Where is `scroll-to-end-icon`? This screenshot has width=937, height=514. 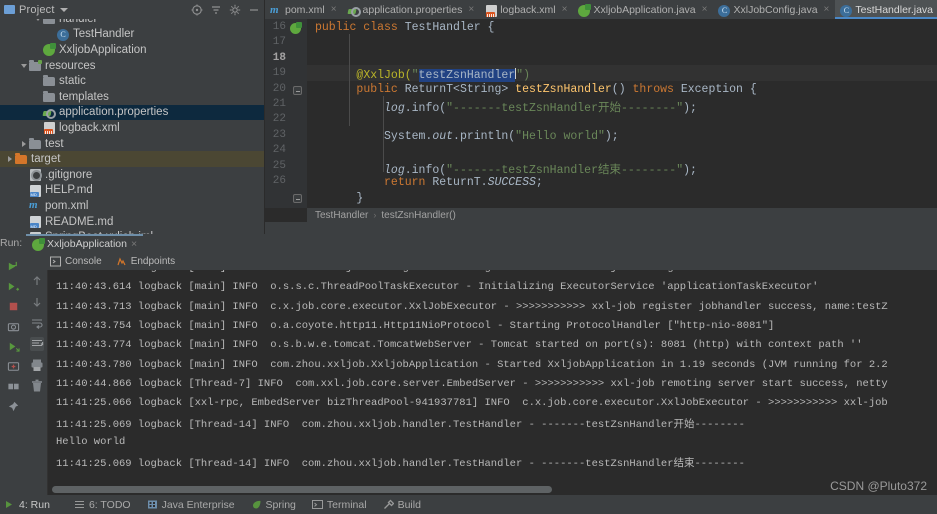
scroll-to-end-icon is located at coordinates (36, 344).